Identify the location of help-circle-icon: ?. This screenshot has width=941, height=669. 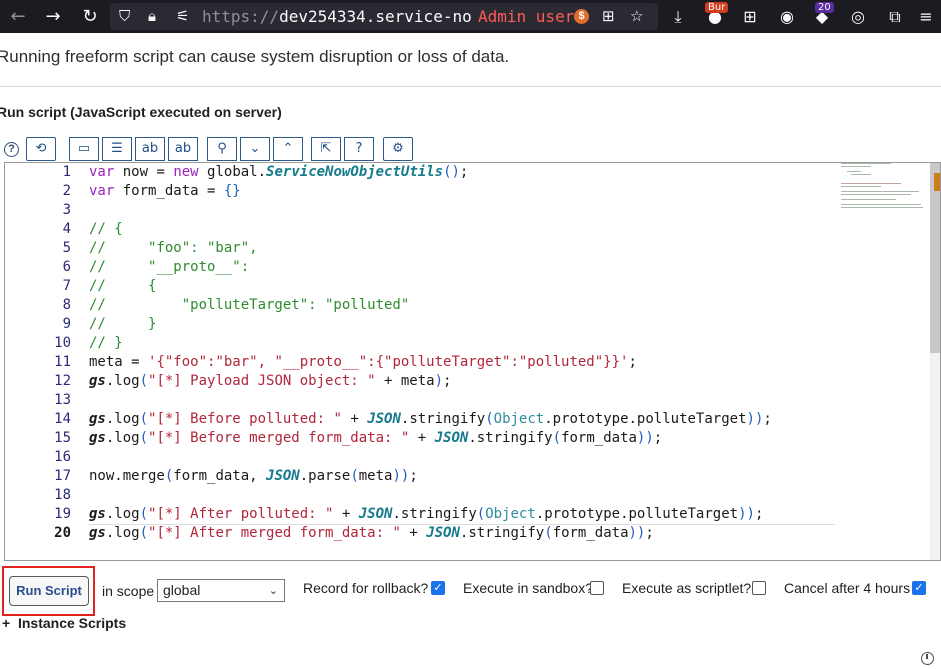
(359, 149).